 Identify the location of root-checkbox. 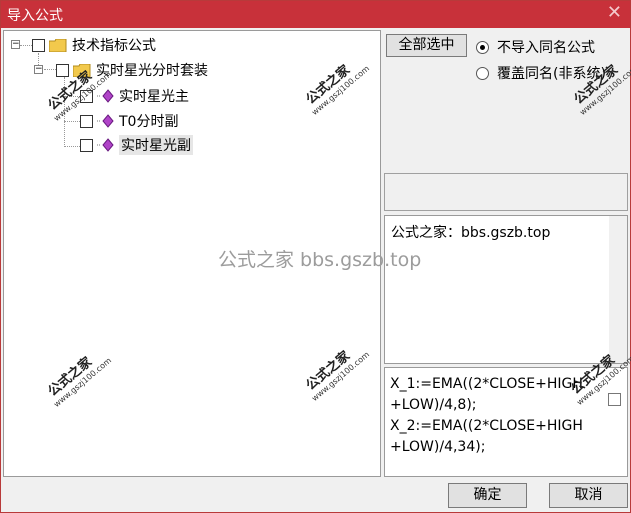
(38, 45).